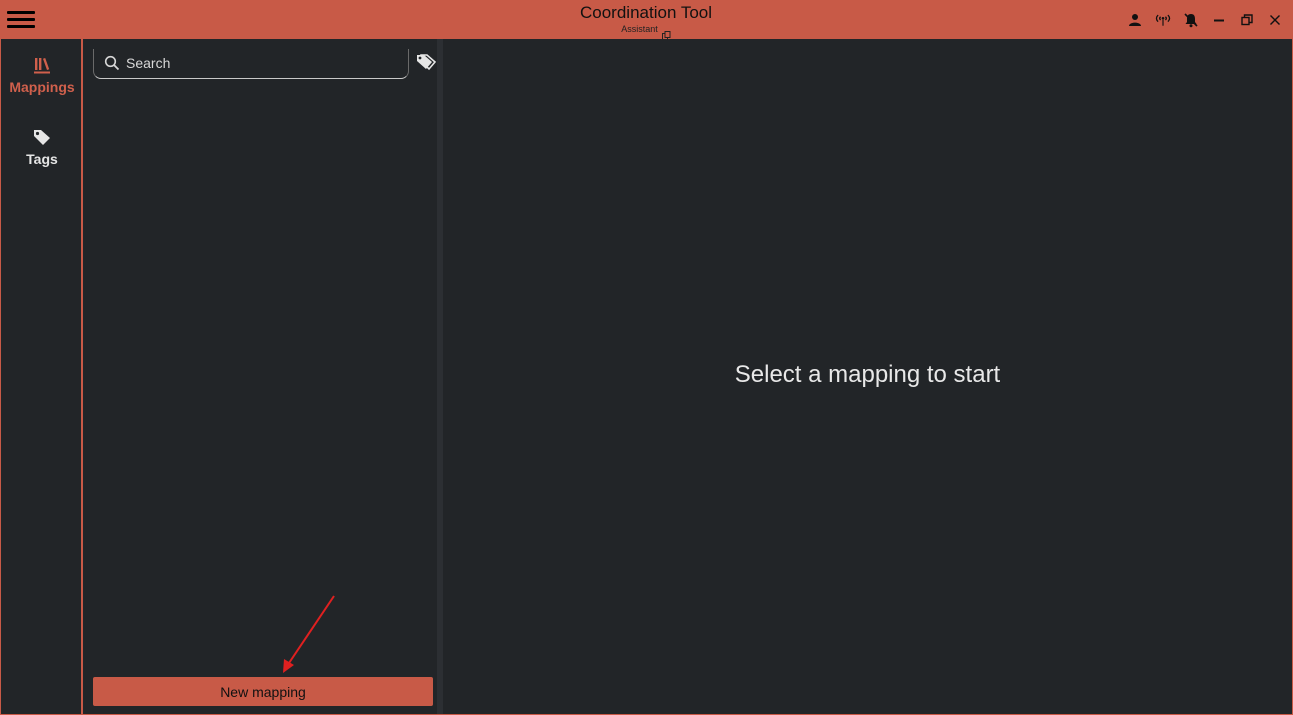  Describe the element at coordinates (639, 29) in the screenshot. I see `app-subtitle: Assistant` at that location.